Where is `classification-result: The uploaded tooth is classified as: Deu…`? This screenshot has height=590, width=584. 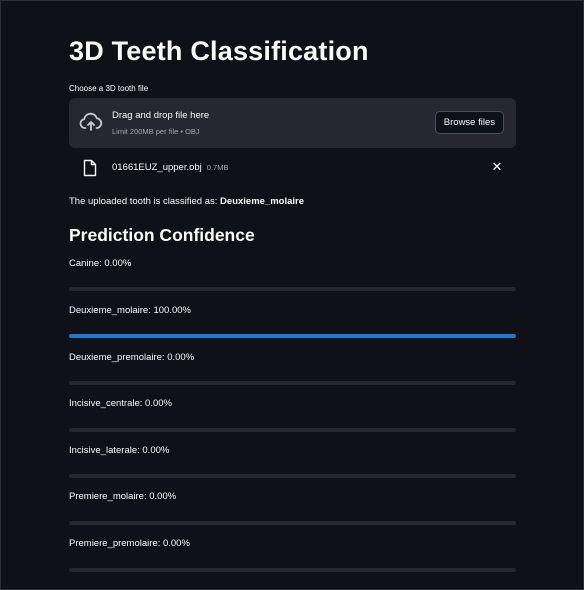
classification-result: The uploaded tooth is classified as: Deu… is located at coordinates (186, 201).